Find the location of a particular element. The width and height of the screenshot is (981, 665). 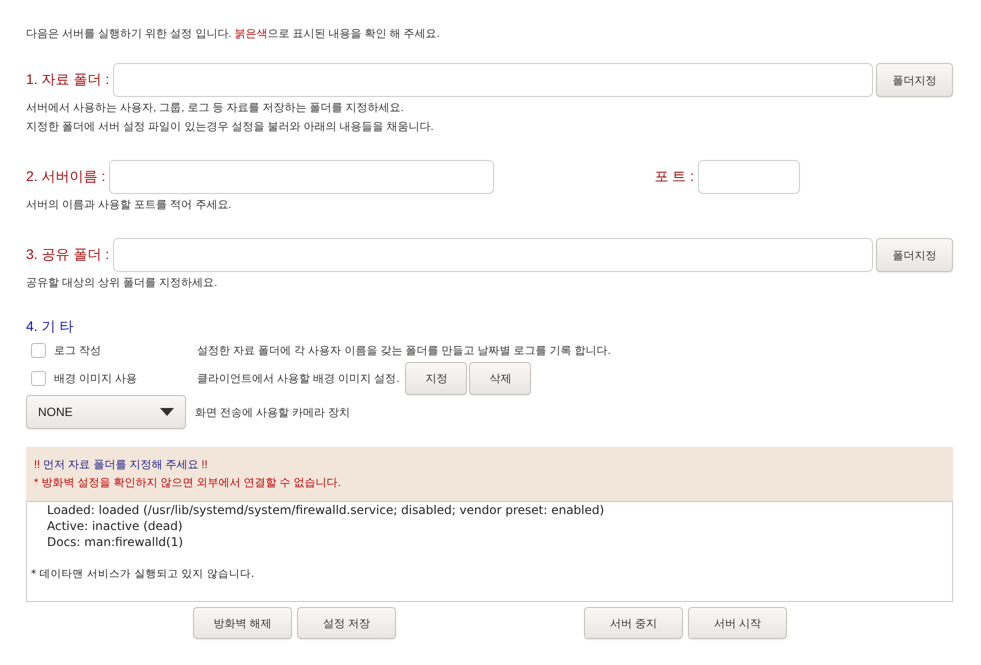

notice-text: * 방화벽 설정을 확인하지 않으면 외부에서 연결할 수 없습니다. is located at coordinates (187, 483).